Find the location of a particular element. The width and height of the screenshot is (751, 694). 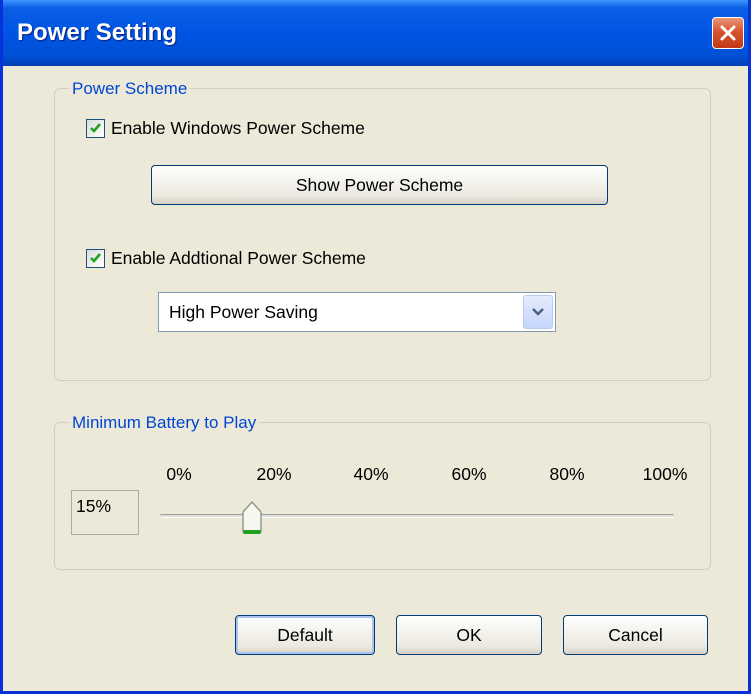

enable-additional-checkbox is located at coordinates (95, 258).